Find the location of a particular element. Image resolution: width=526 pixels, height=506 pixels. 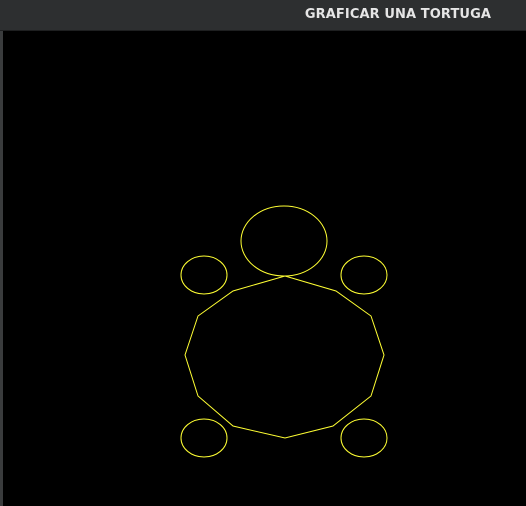

turtle-front-right-leg is located at coordinates (364, 275).